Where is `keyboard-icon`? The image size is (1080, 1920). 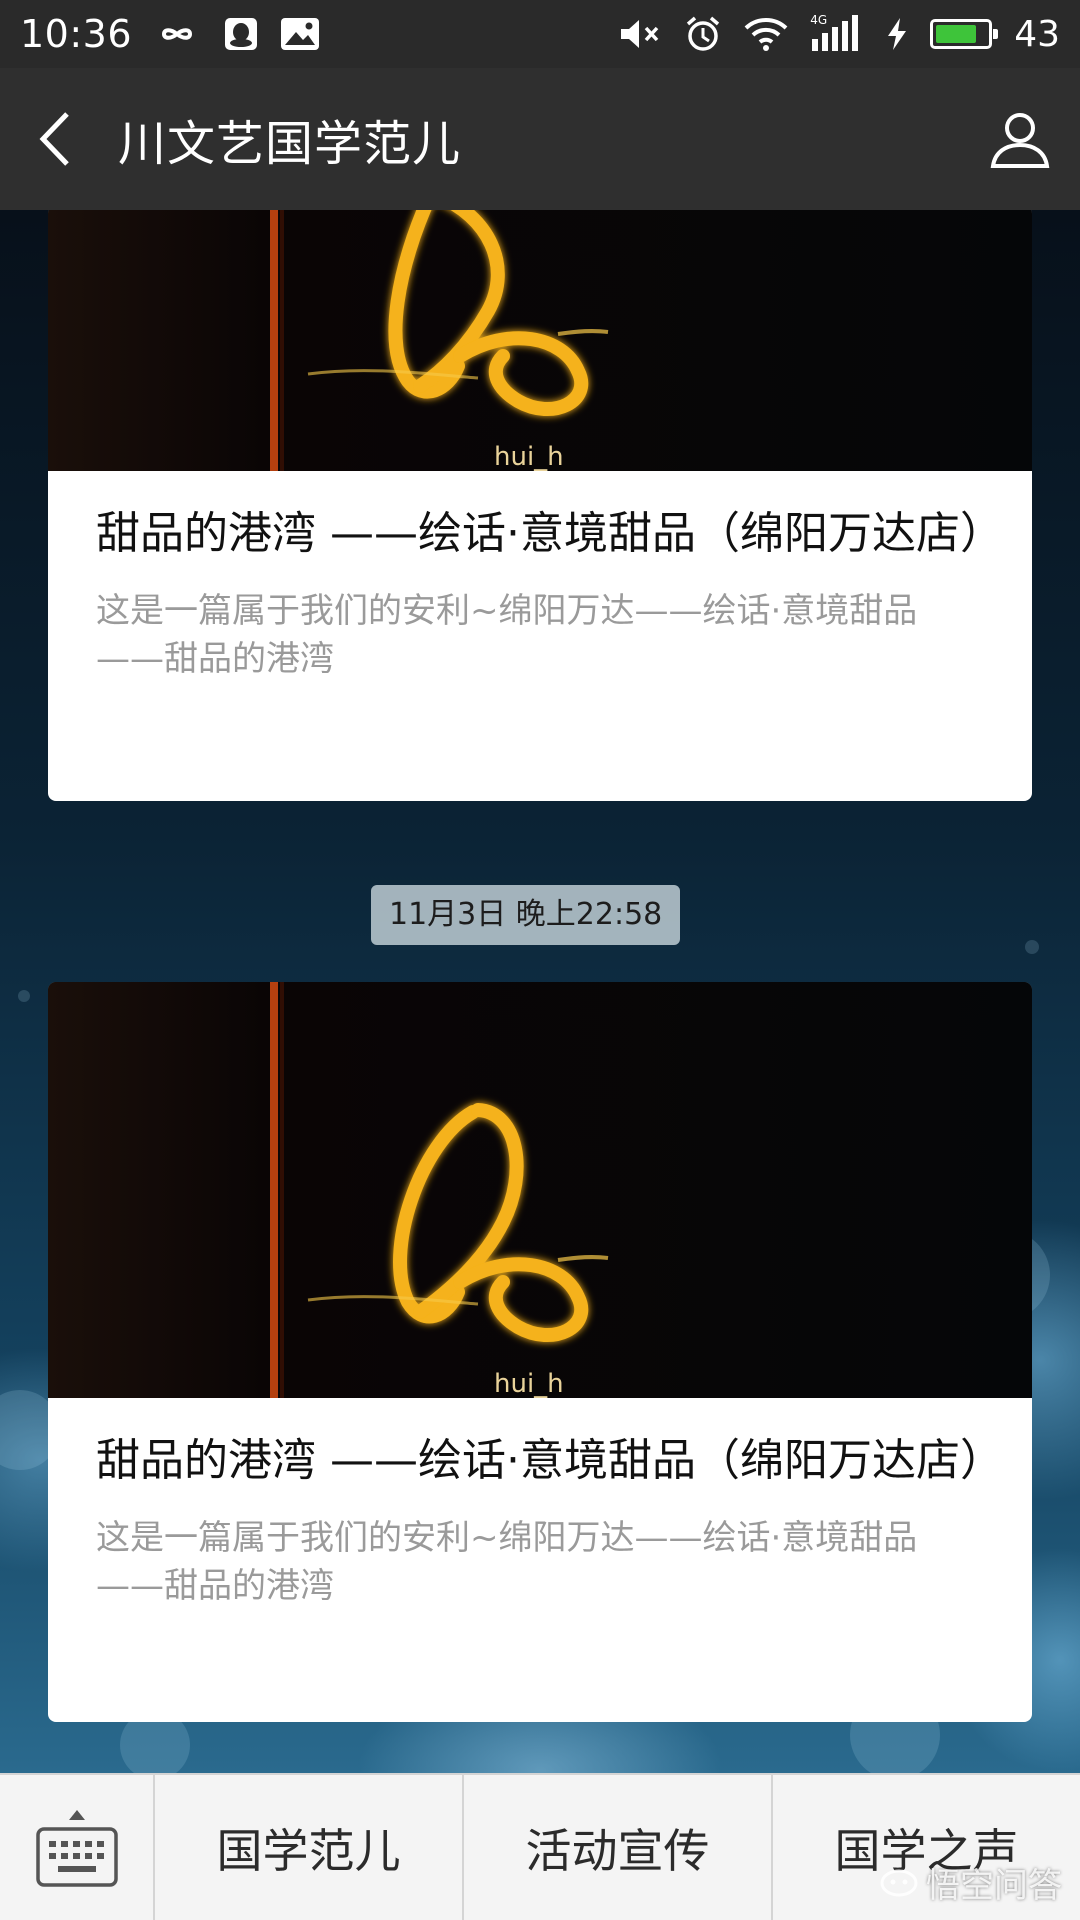 keyboard-icon is located at coordinates (76, 1856).